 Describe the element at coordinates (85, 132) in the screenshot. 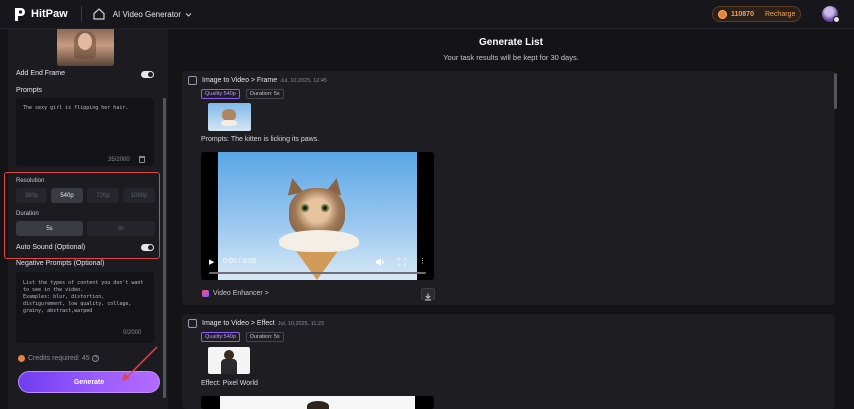

I see `prompt-textarea: The sexy girl is flipping her hair.` at that location.